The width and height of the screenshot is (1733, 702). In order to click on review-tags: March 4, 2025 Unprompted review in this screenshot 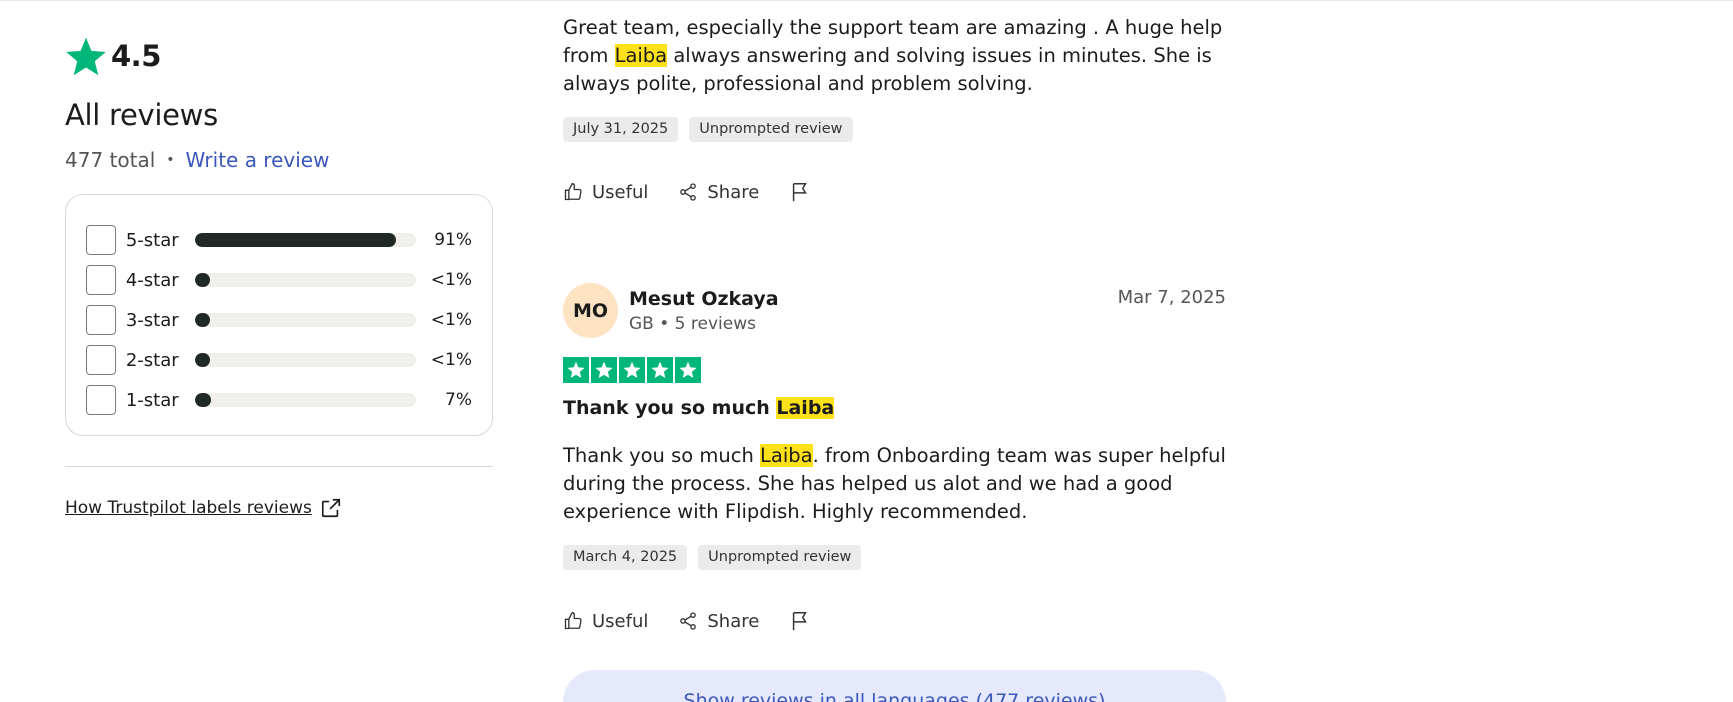, I will do `click(894, 557)`.